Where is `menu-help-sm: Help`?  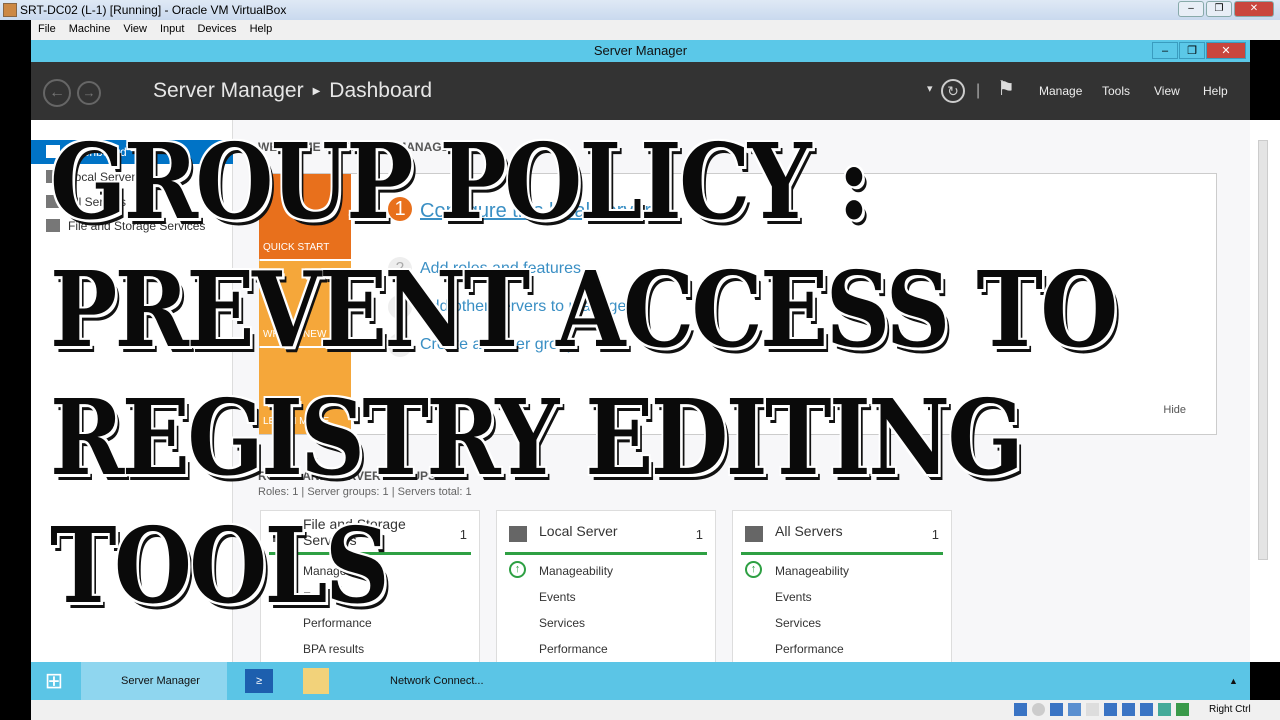 menu-help-sm: Help is located at coordinates (1215, 91).